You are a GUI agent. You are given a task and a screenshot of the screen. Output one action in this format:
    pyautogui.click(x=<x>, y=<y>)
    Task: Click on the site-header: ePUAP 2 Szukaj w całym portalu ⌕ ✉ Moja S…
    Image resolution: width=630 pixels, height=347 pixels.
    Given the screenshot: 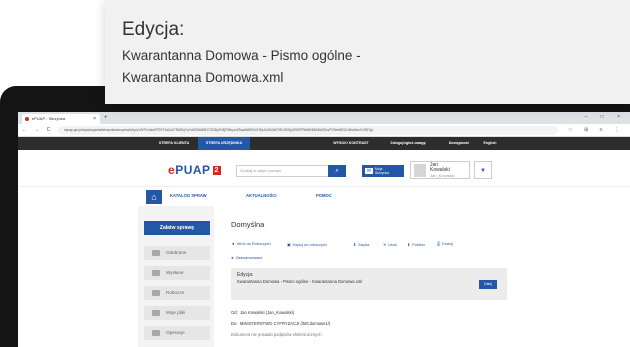 What is the action you would take?
    pyautogui.click(x=324, y=168)
    